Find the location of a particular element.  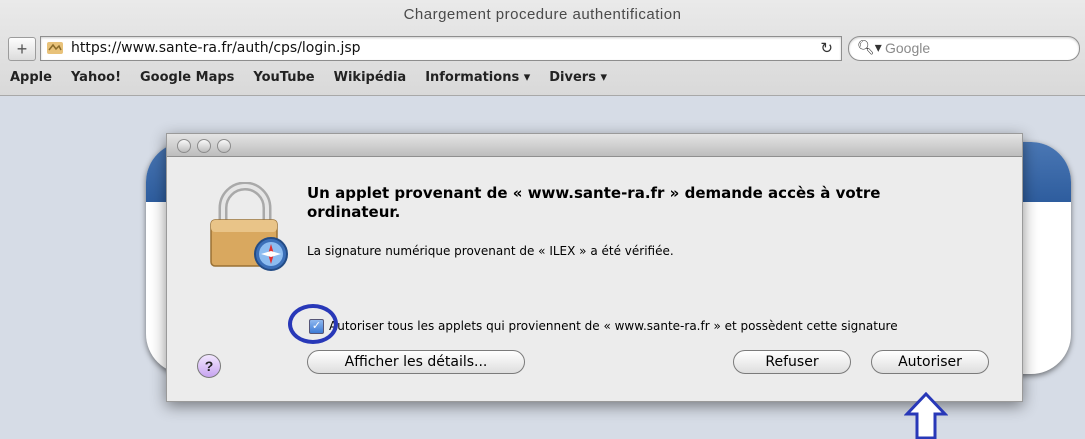

dialog-titlebar is located at coordinates (594, 145).